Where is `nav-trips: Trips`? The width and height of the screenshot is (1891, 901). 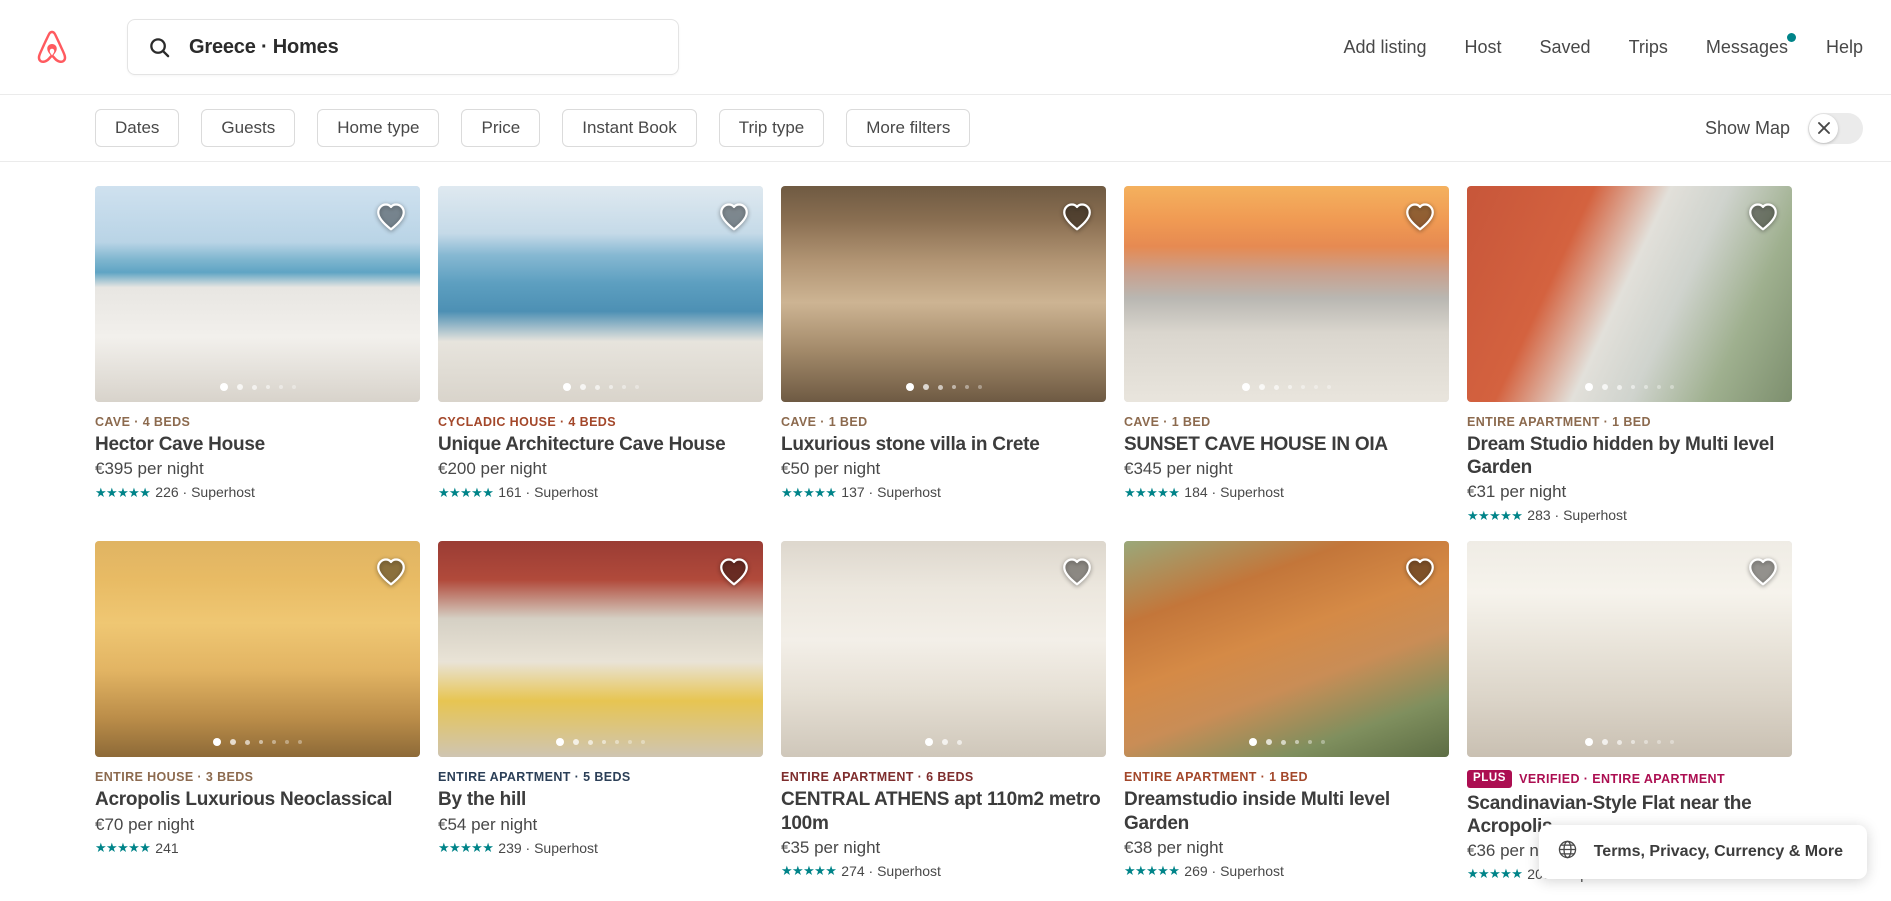 nav-trips: Trips is located at coordinates (1648, 47).